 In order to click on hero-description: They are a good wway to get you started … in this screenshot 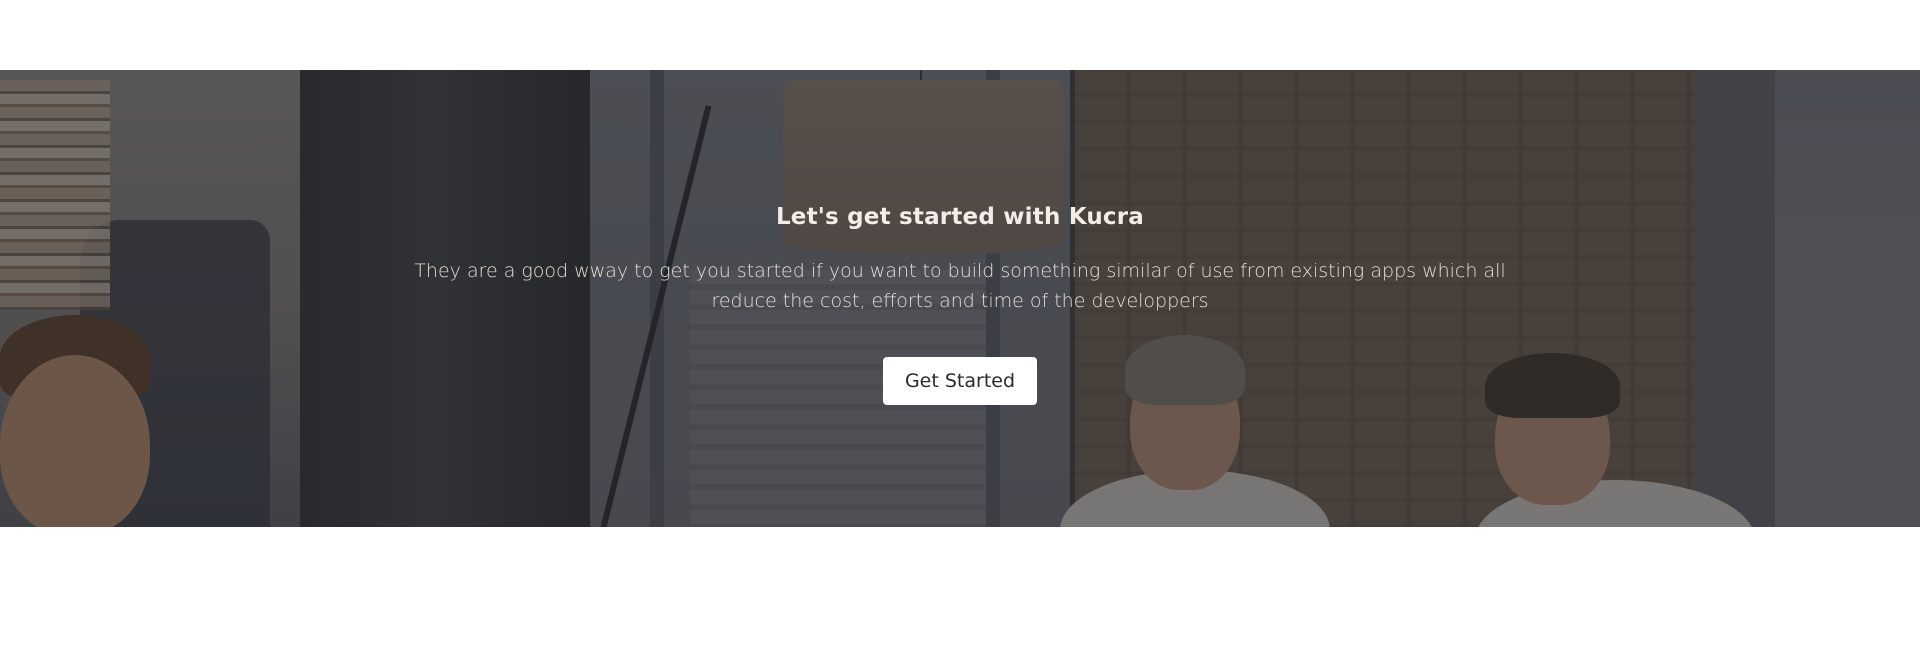, I will do `click(960, 286)`.